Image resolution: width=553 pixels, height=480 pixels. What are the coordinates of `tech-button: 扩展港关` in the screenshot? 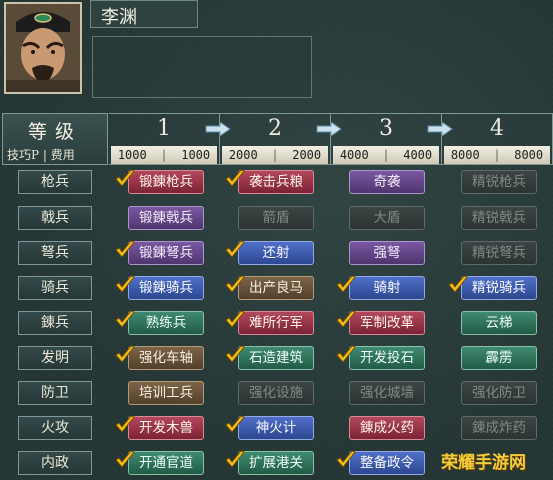 It's located at (276, 463).